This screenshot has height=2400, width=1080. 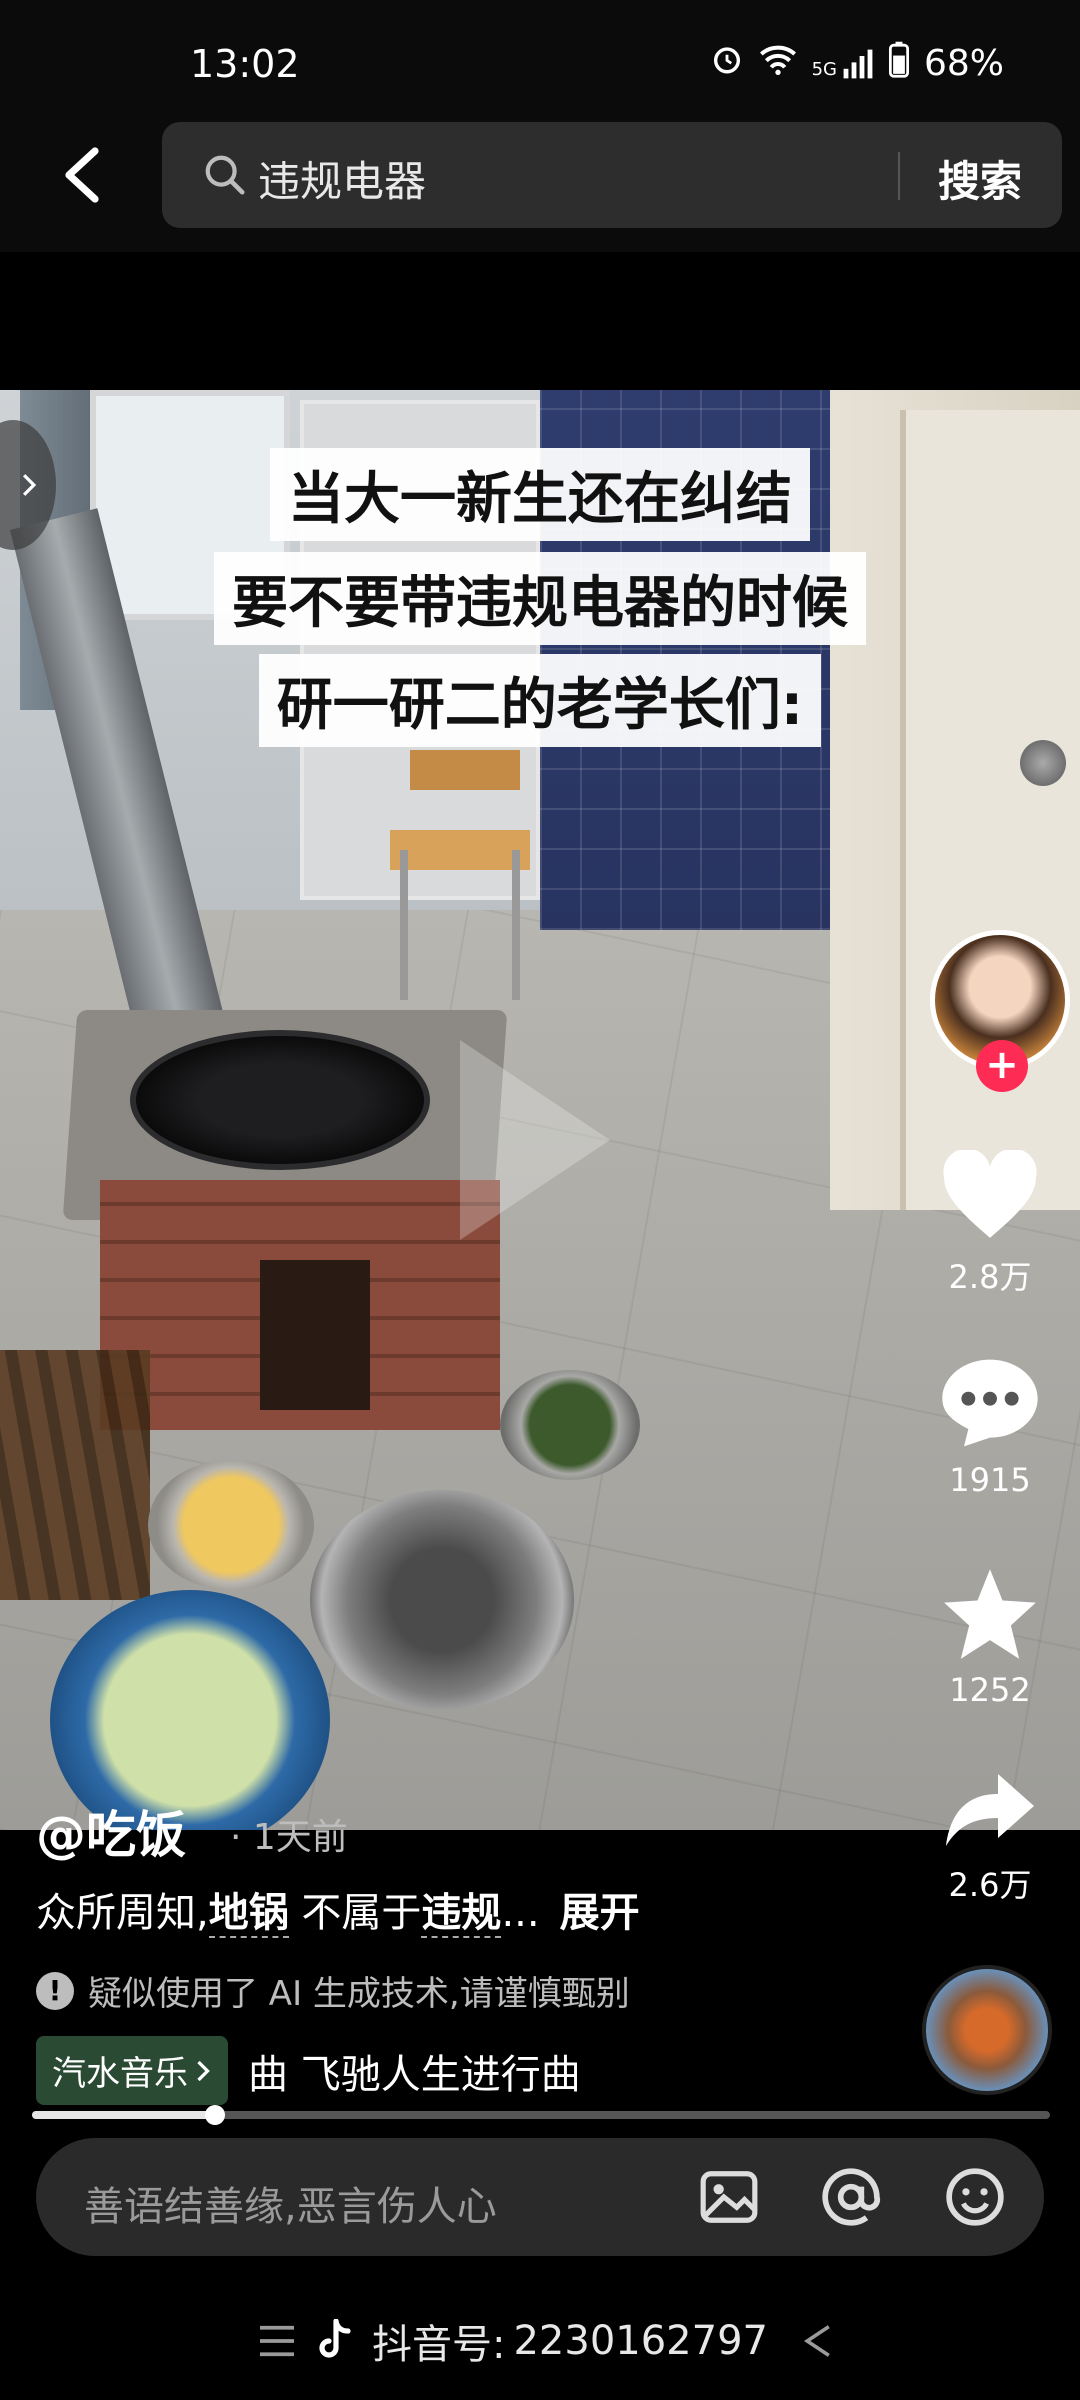 I want to click on share-button: 2.6万, so click(x=990, y=1838).